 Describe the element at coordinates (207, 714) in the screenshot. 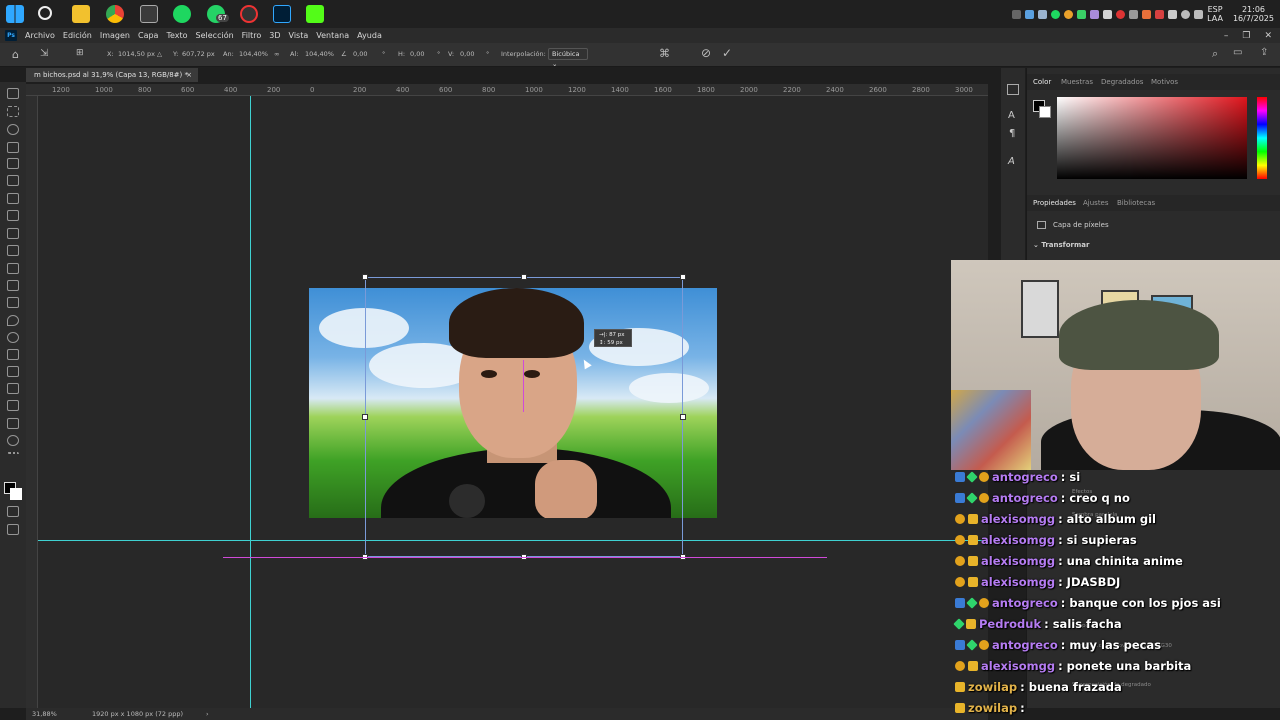

I see `chevron-right-icon: ›` at that location.